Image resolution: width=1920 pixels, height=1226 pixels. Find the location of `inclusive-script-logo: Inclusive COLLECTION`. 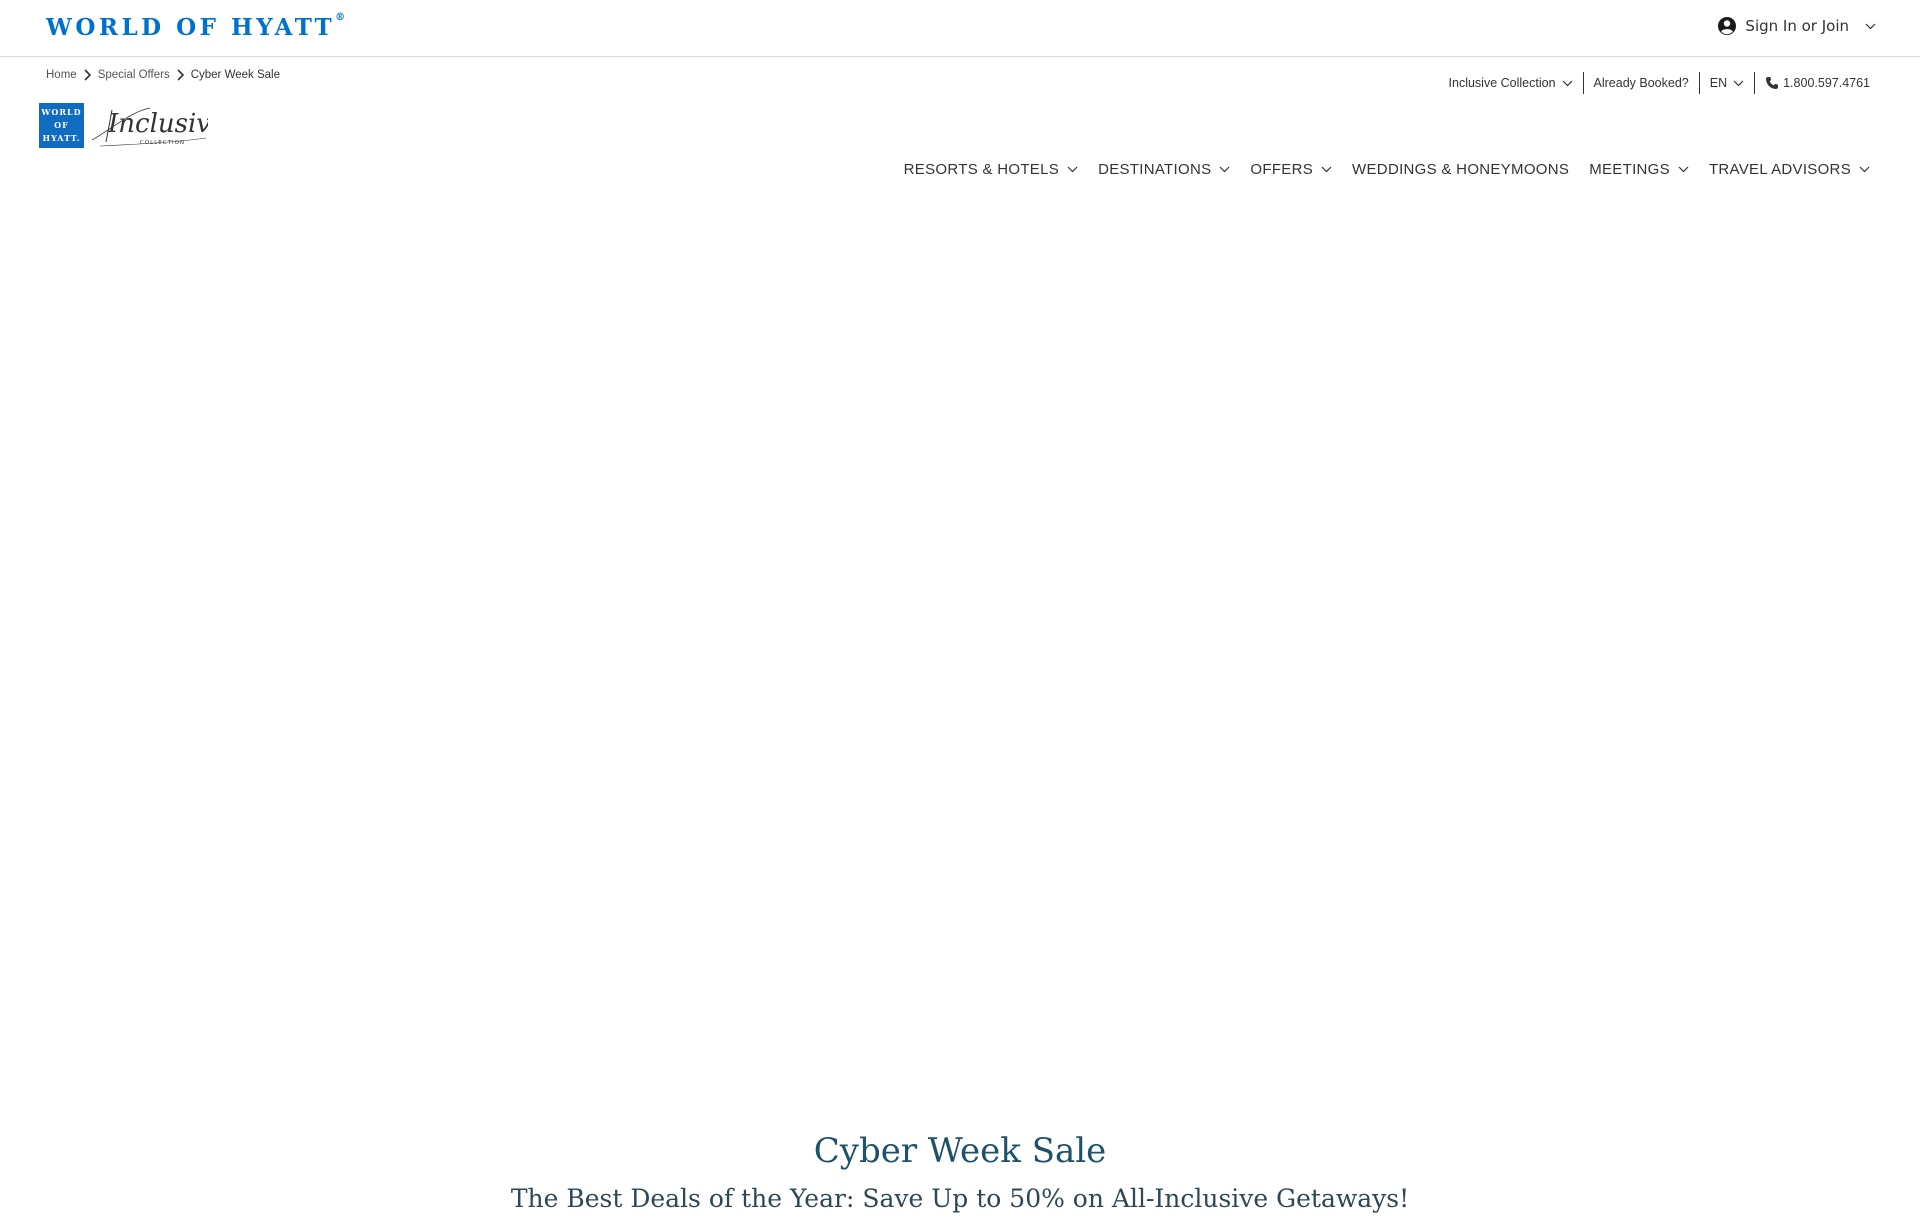

inclusive-script-logo: Inclusive COLLECTION is located at coordinates (149, 127).